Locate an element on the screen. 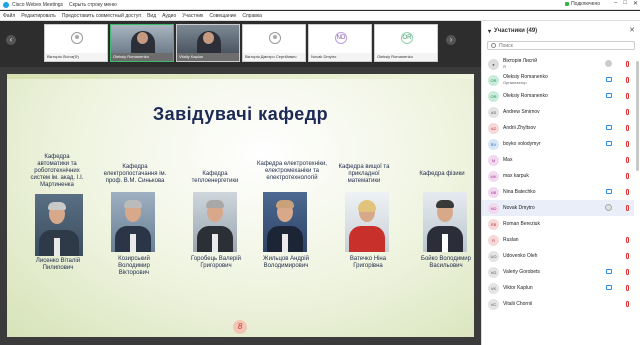 The height and width of the screenshot is (345, 640). participants-title: Участники (49) is located at coordinates (516, 31).